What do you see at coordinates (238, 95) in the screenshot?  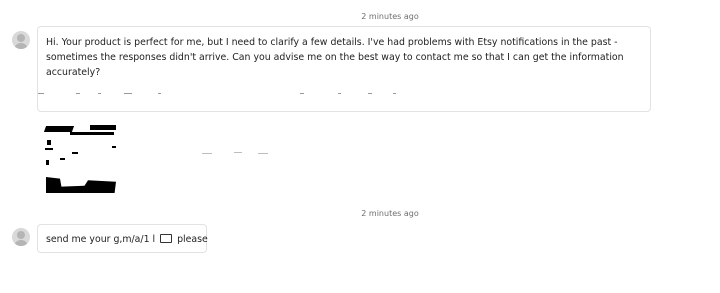 I see `obscured-text-line` at bounding box center [238, 95].